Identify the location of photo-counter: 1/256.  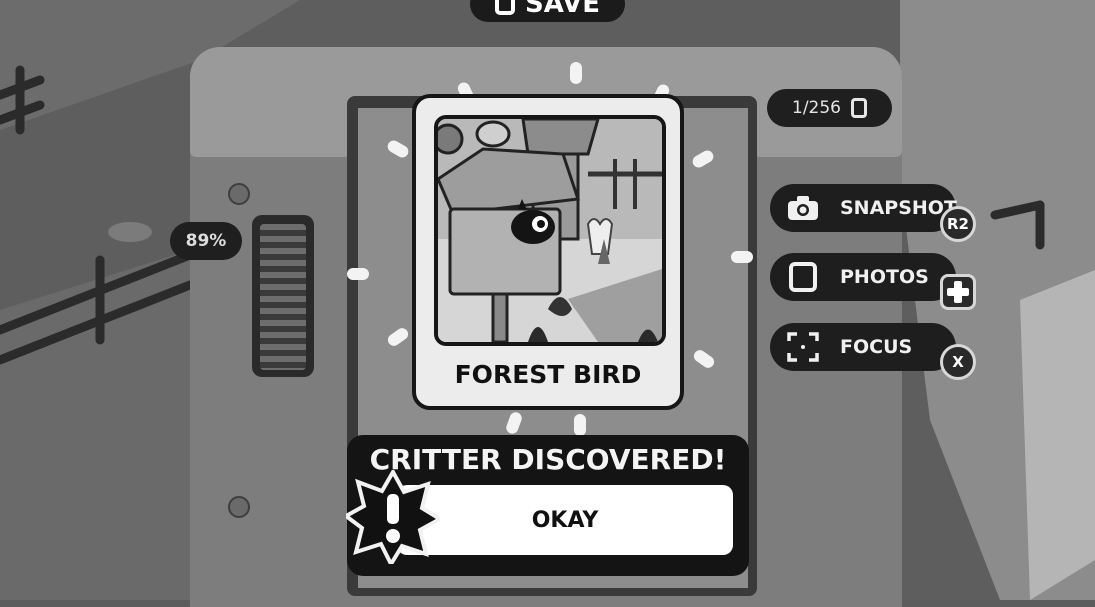
(829, 108).